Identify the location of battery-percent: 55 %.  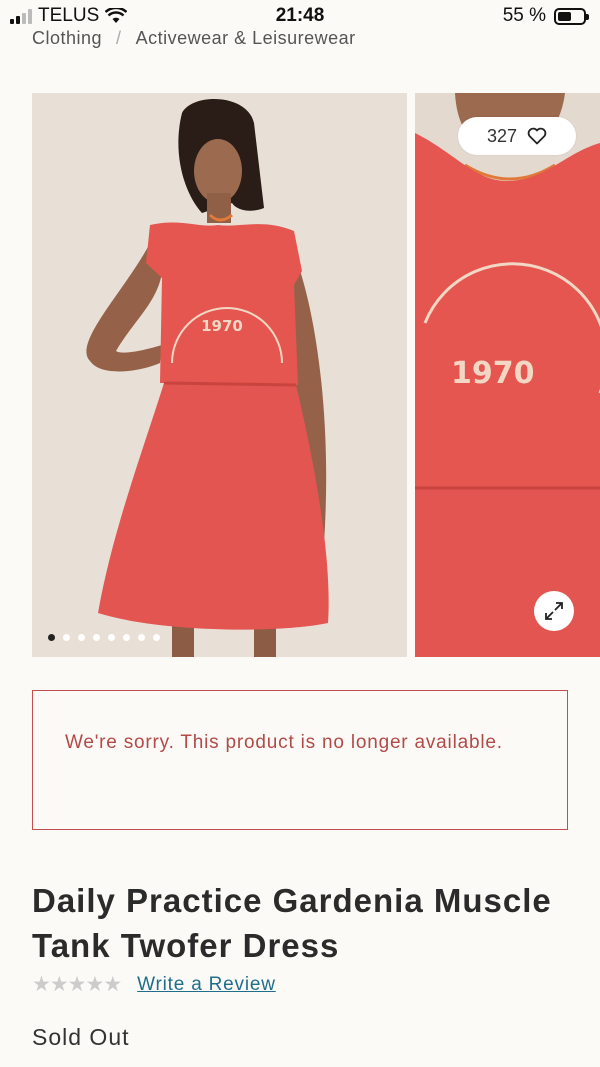
(524, 15).